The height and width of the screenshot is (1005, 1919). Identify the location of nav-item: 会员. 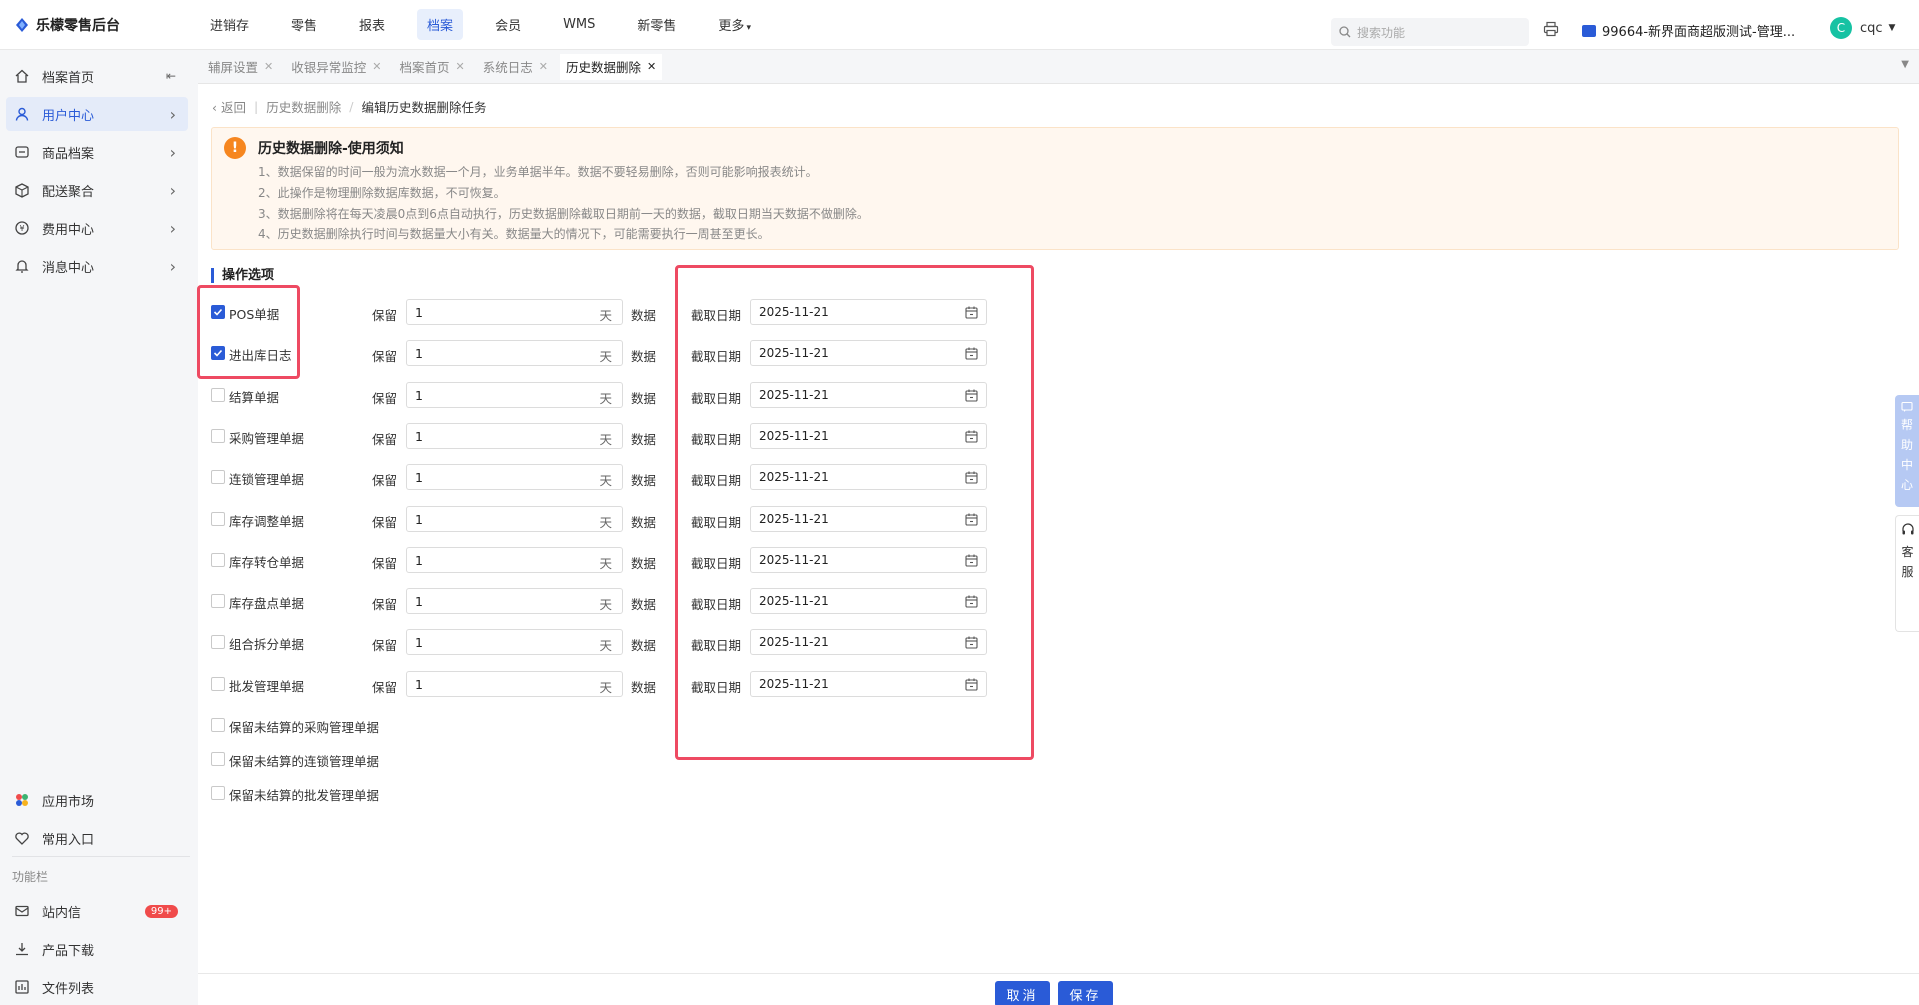
(508, 24).